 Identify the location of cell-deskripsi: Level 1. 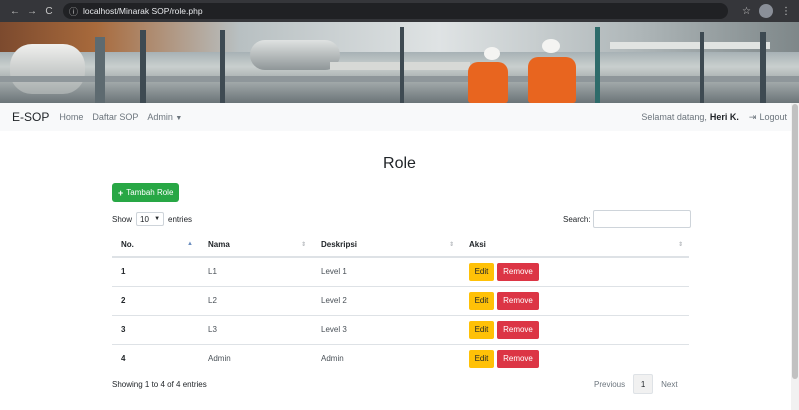
(386, 271).